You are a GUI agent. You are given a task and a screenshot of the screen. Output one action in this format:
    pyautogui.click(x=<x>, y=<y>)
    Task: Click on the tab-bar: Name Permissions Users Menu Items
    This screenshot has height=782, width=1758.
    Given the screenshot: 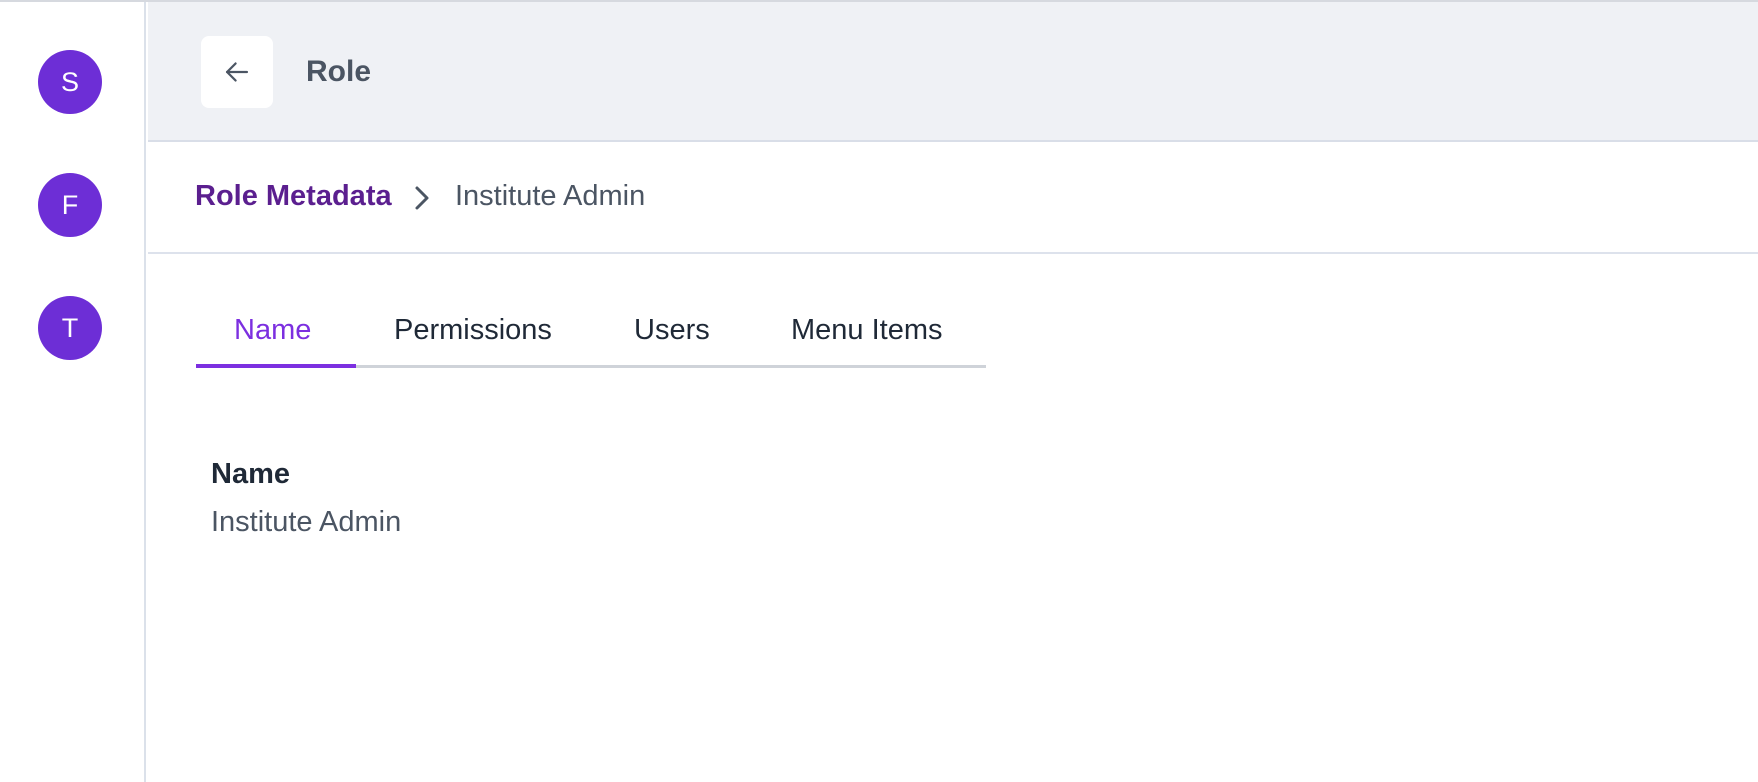 What is the action you would take?
    pyautogui.click(x=591, y=335)
    